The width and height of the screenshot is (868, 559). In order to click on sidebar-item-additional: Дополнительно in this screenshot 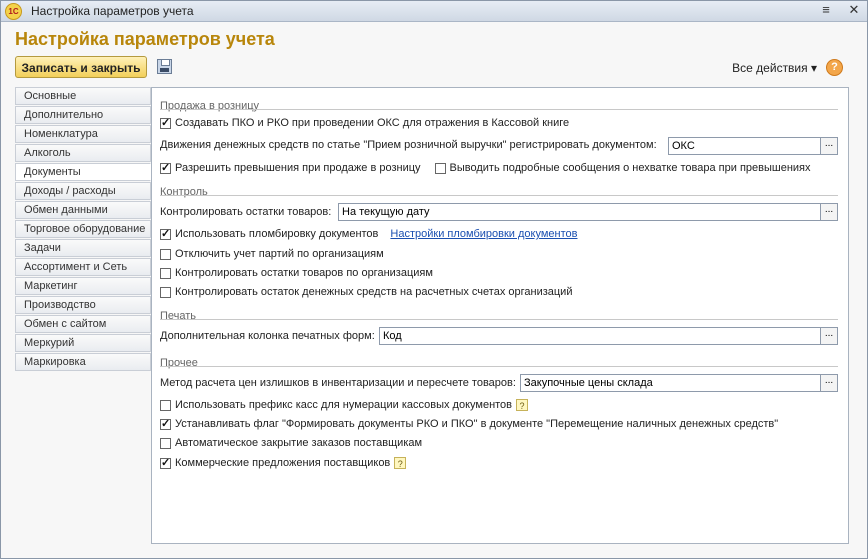, I will do `click(83, 115)`.